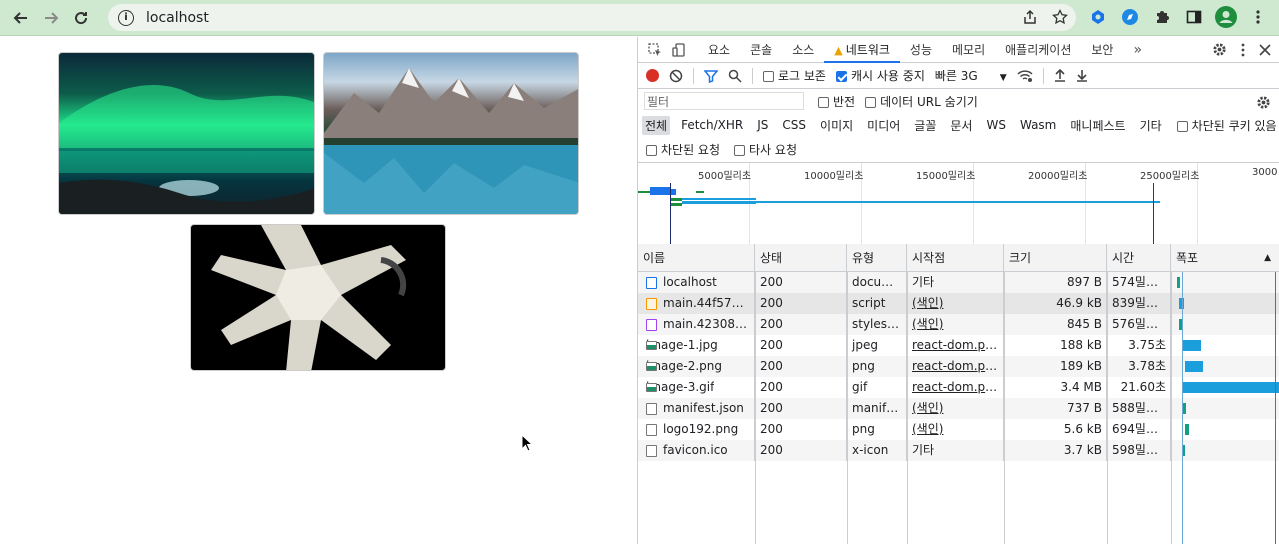 This screenshot has height=544, width=1279. What do you see at coordinates (21, 18) in the screenshot?
I see `back-button` at bounding box center [21, 18].